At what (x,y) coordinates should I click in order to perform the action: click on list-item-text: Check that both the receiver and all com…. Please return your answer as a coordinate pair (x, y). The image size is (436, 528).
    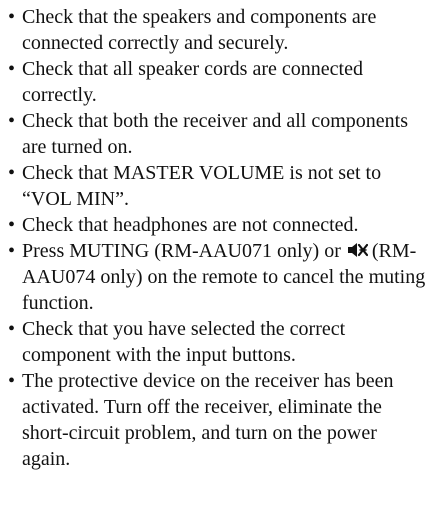
    Looking at the image, I should click on (215, 134).